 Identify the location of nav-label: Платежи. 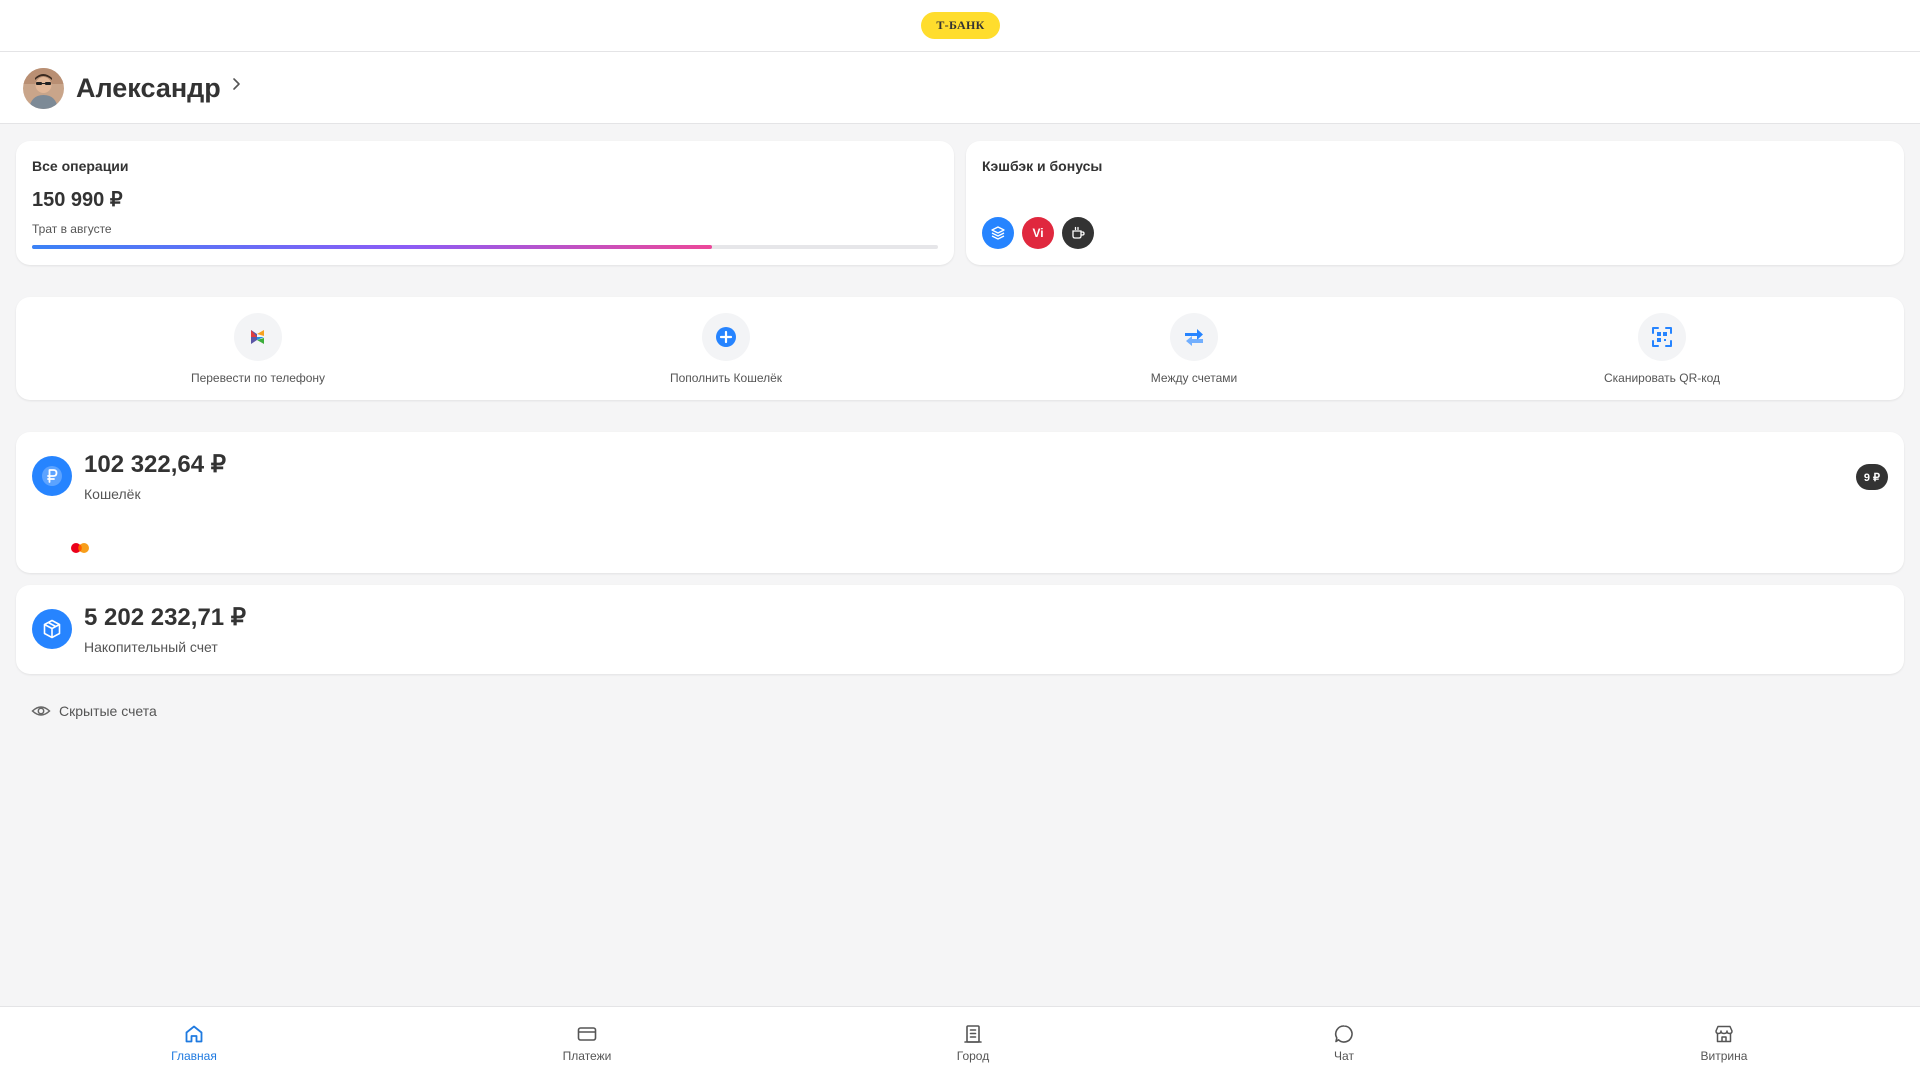
(587, 1056).